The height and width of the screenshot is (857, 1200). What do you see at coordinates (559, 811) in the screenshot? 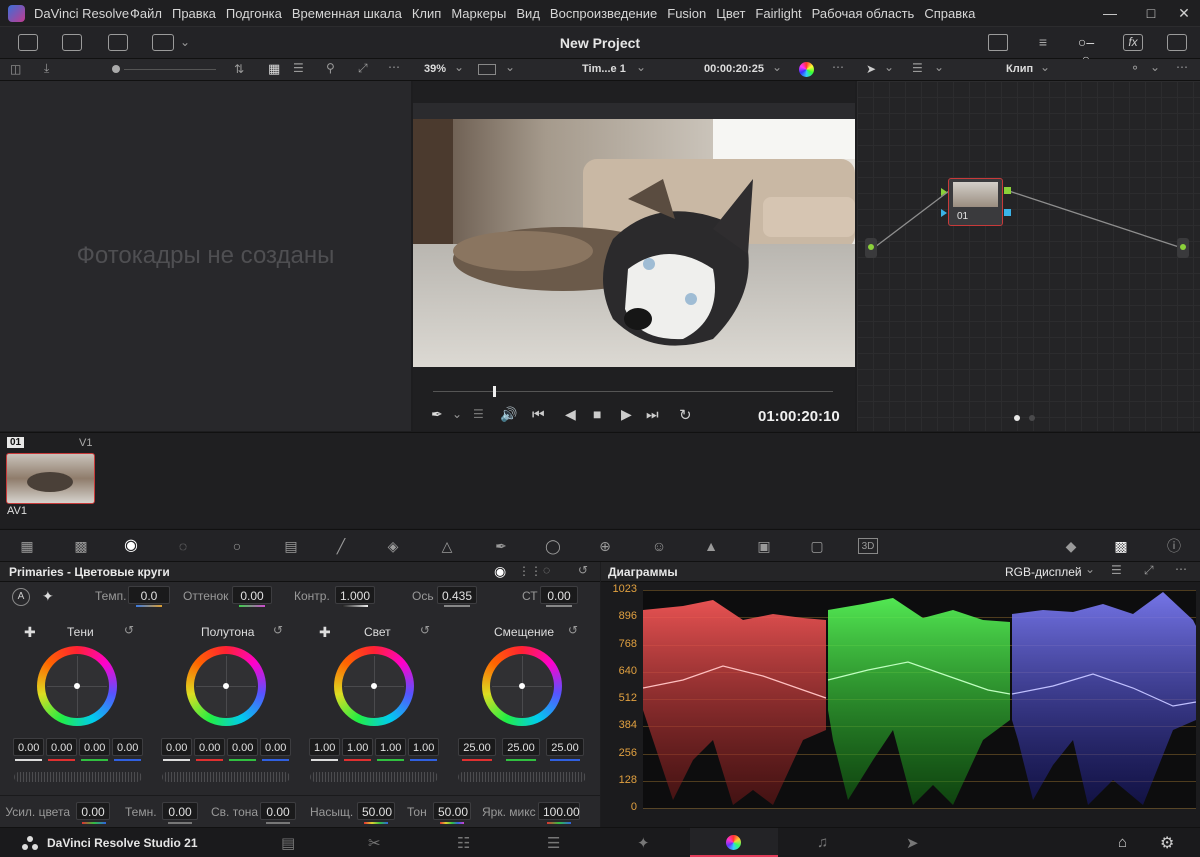
I see `param-value-lum-mix: 100.00` at bounding box center [559, 811].